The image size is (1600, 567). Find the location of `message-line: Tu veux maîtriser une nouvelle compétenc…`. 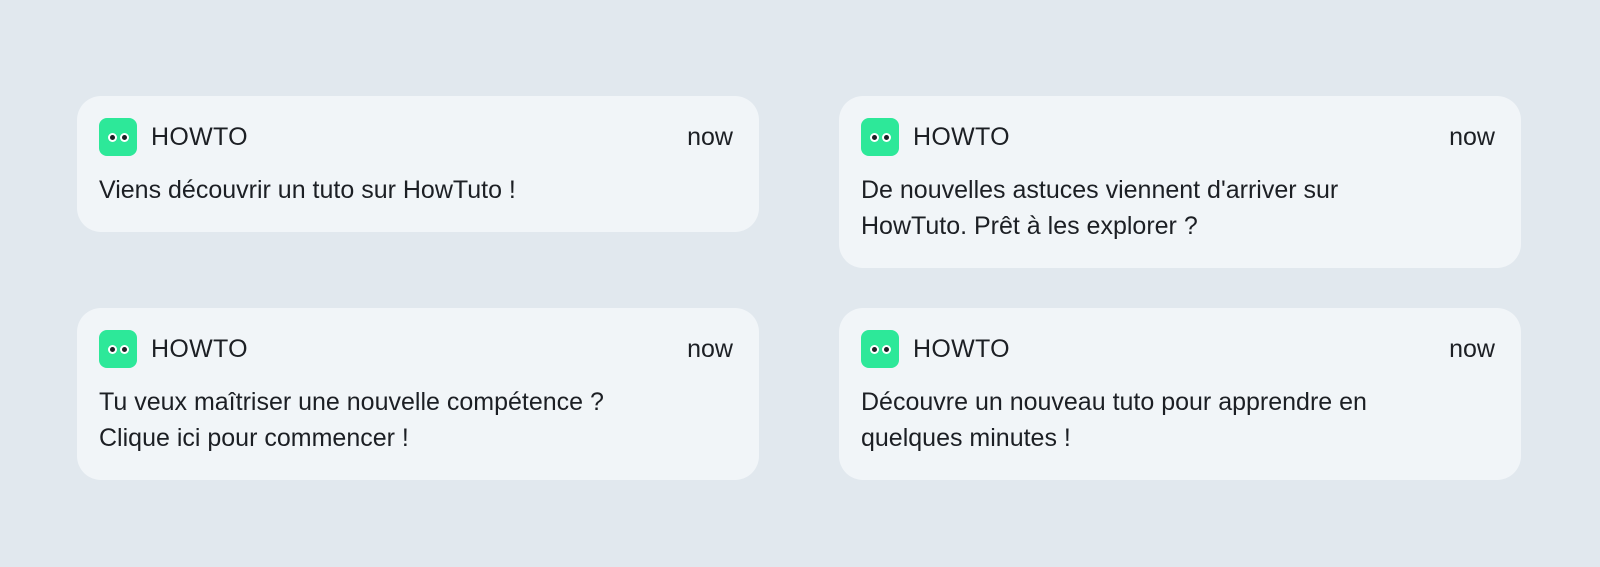

message-line: Tu veux maîtriser une nouvelle compétenc… is located at coordinates (351, 402).